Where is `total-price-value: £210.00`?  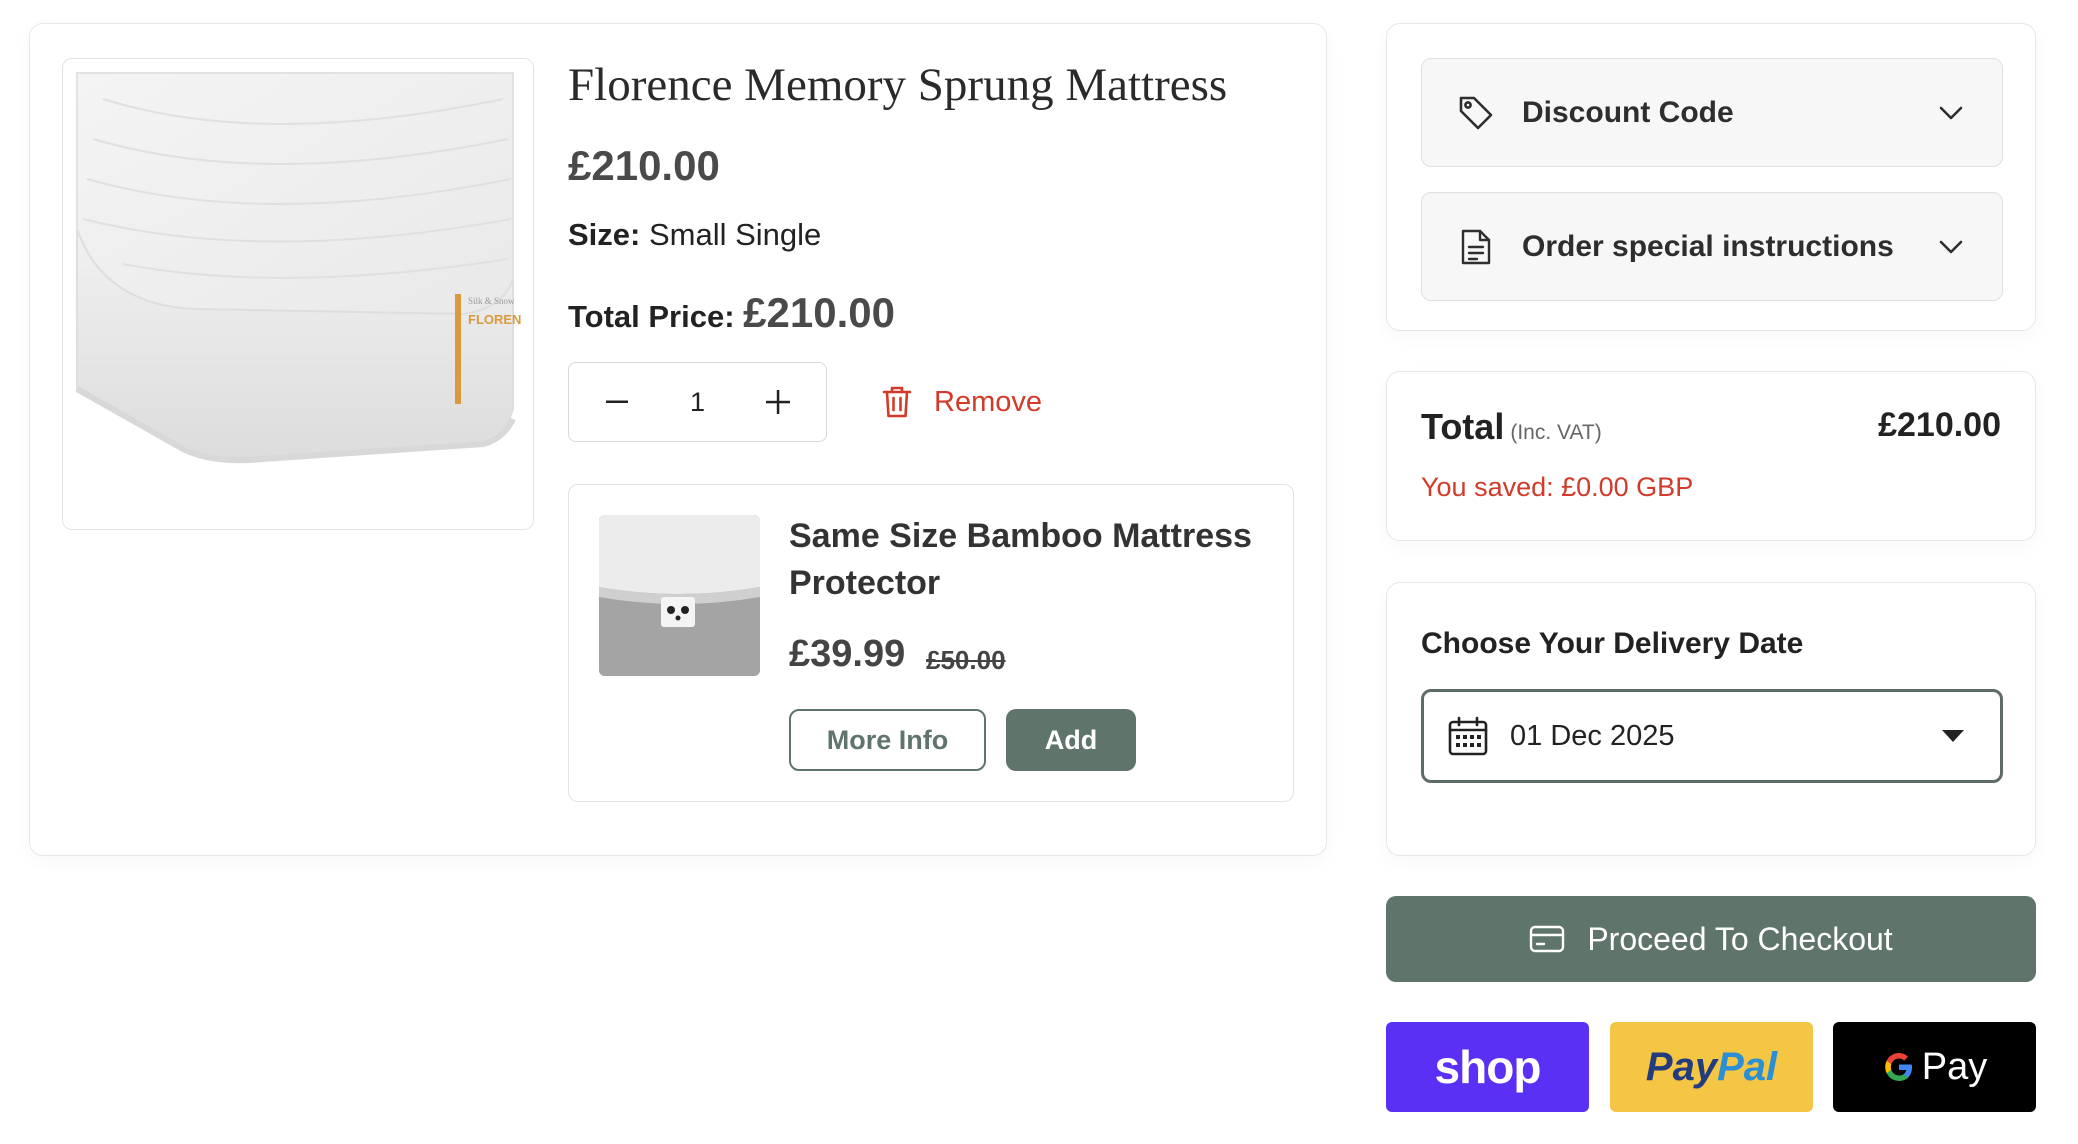 total-price-value: £210.00 is located at coordinates (819, 312).